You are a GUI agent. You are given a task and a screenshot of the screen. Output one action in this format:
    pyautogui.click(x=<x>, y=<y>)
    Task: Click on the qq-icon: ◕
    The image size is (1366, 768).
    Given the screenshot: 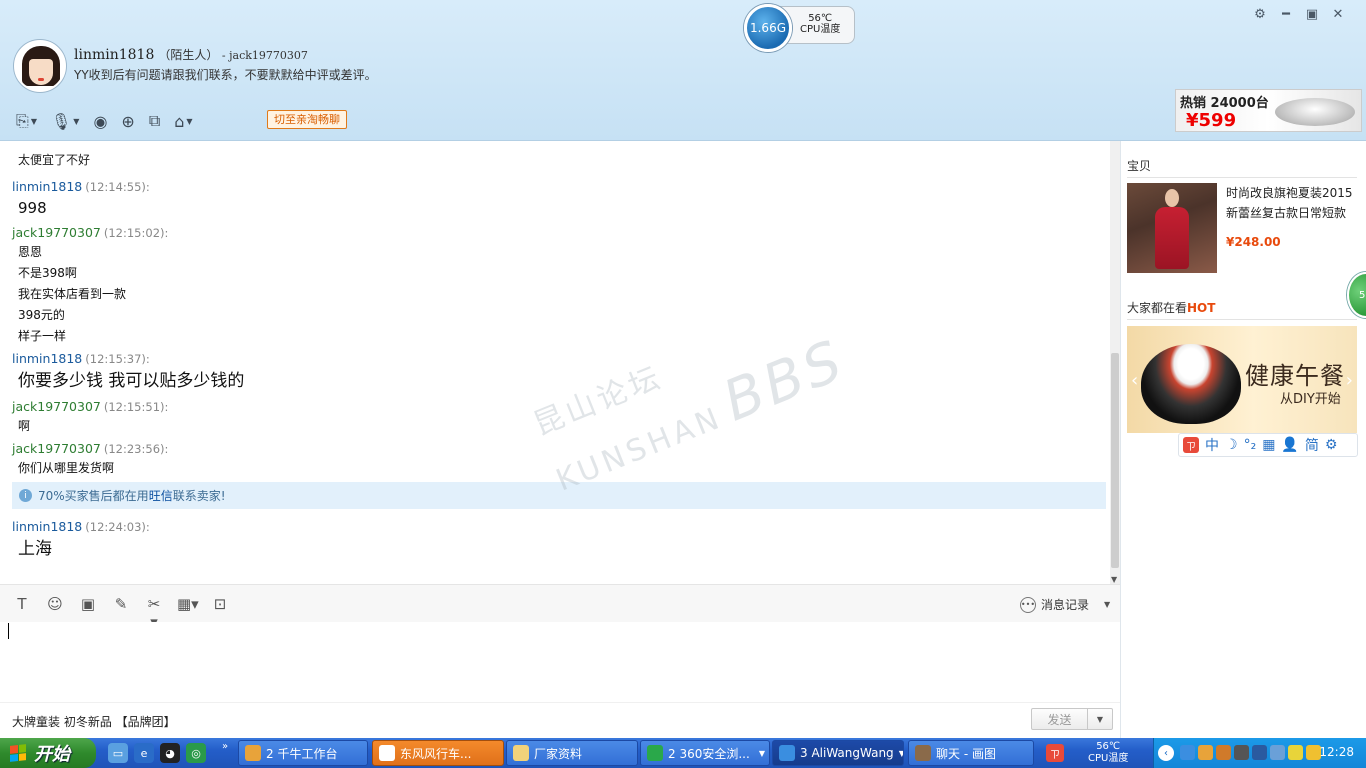 What is the action you would take?
    pyautogui.click(x=170, y=753)
    